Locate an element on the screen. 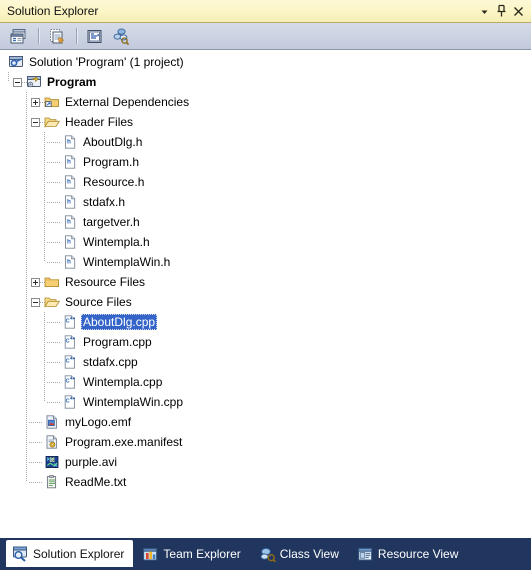 Image resolution: width=531 pixels, height=570 pixels. tree-item-label: myLogo.emf is located at coordinates (98, 422).